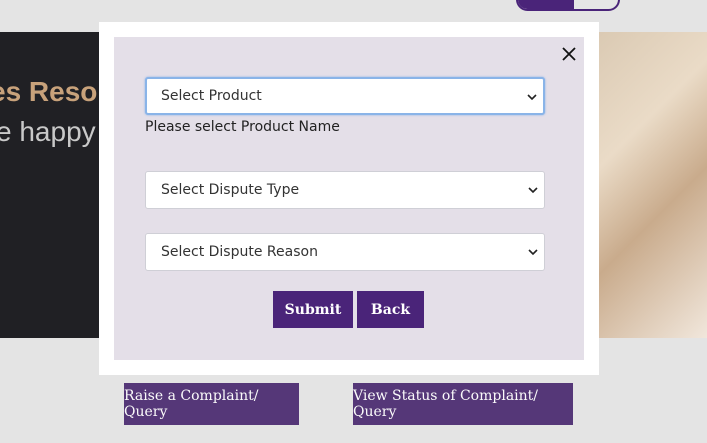  Describe the element at coordinates (345, 190) in the screenshot. I see `dispute-type-select: Select Dispute Type` at that location.